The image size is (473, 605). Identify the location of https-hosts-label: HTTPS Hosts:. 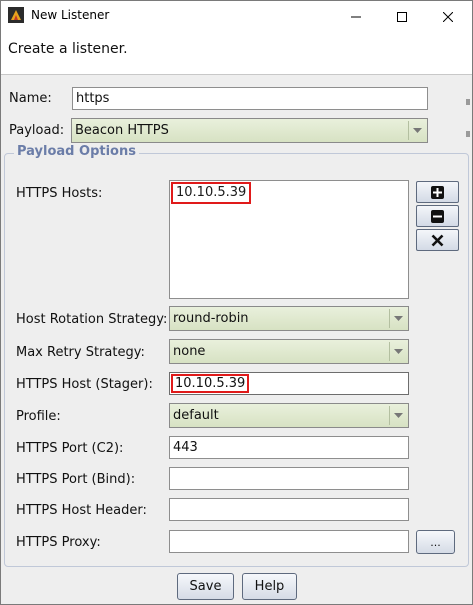
(59, 193).